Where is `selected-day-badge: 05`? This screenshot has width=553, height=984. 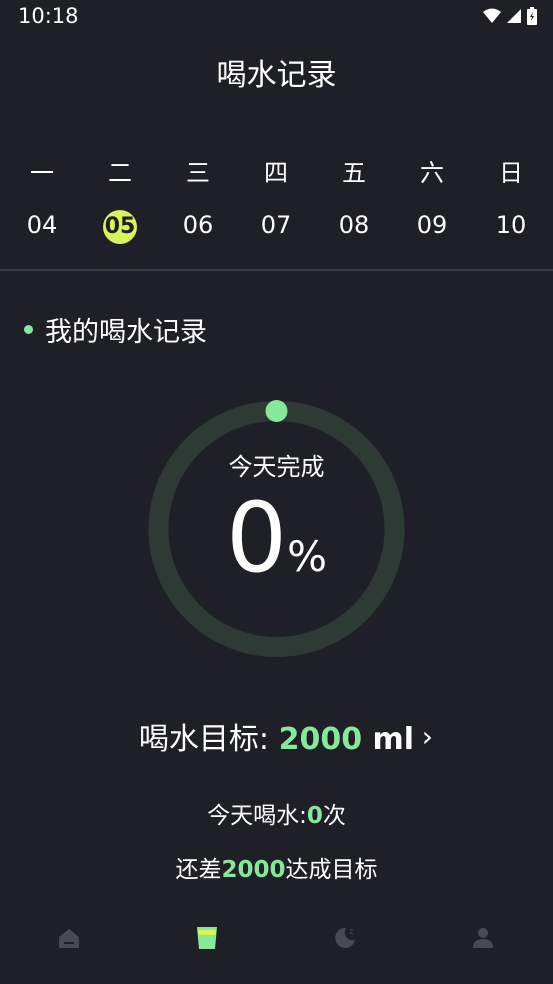
selected-day-badge: 05 is located at coordinates (120, 227).